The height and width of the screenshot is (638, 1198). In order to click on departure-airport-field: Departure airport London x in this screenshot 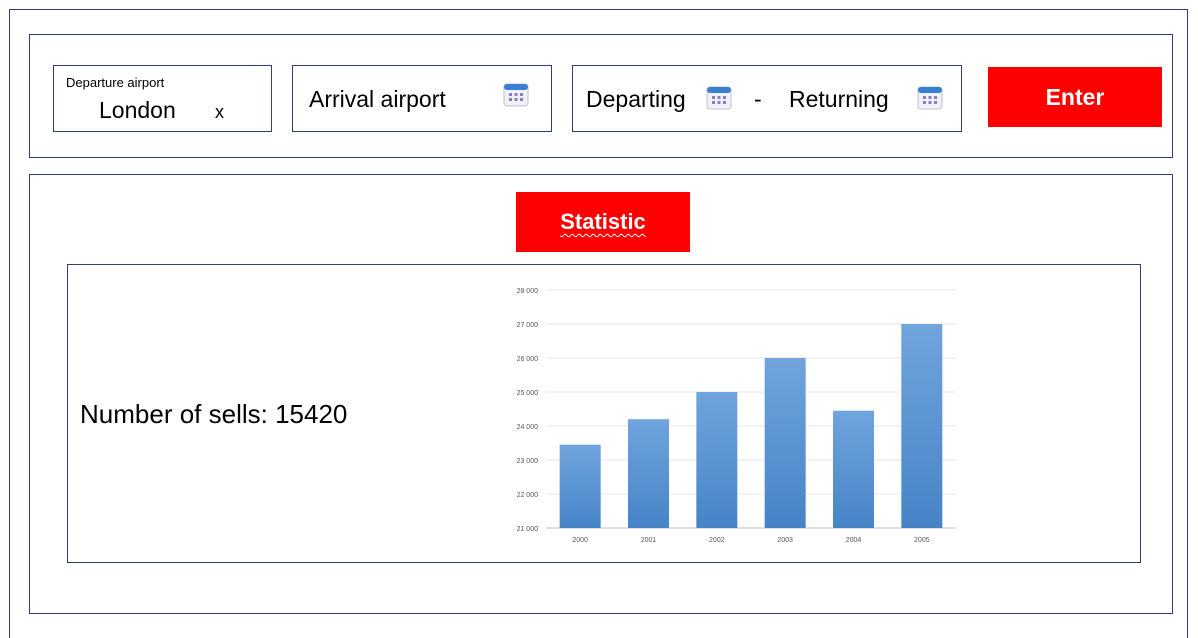, I will do `click(162, 98)`.